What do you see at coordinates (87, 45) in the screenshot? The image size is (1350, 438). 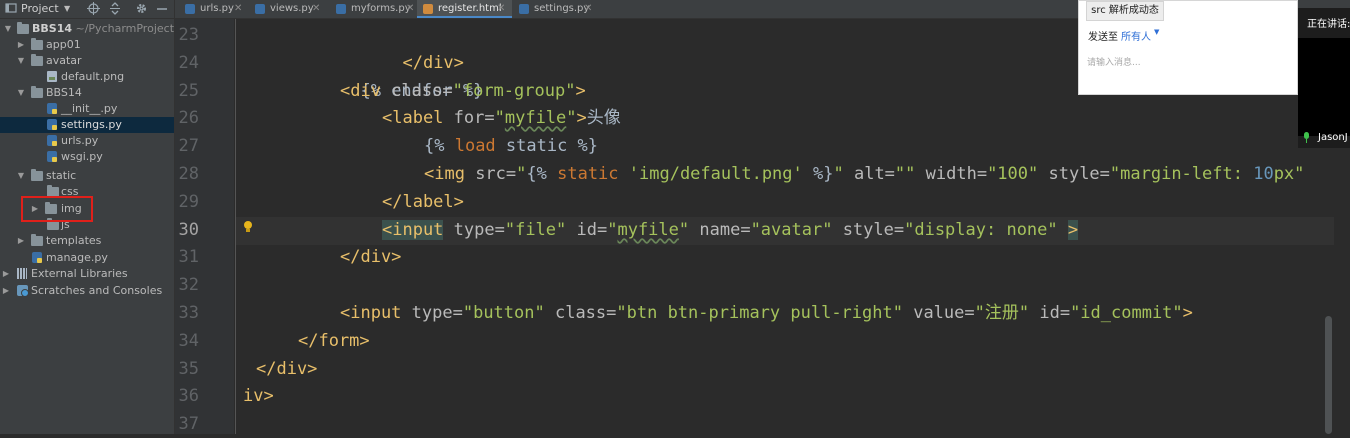 I see `tree-item-app01: ▶ app01` at bounding box center [87, 45].